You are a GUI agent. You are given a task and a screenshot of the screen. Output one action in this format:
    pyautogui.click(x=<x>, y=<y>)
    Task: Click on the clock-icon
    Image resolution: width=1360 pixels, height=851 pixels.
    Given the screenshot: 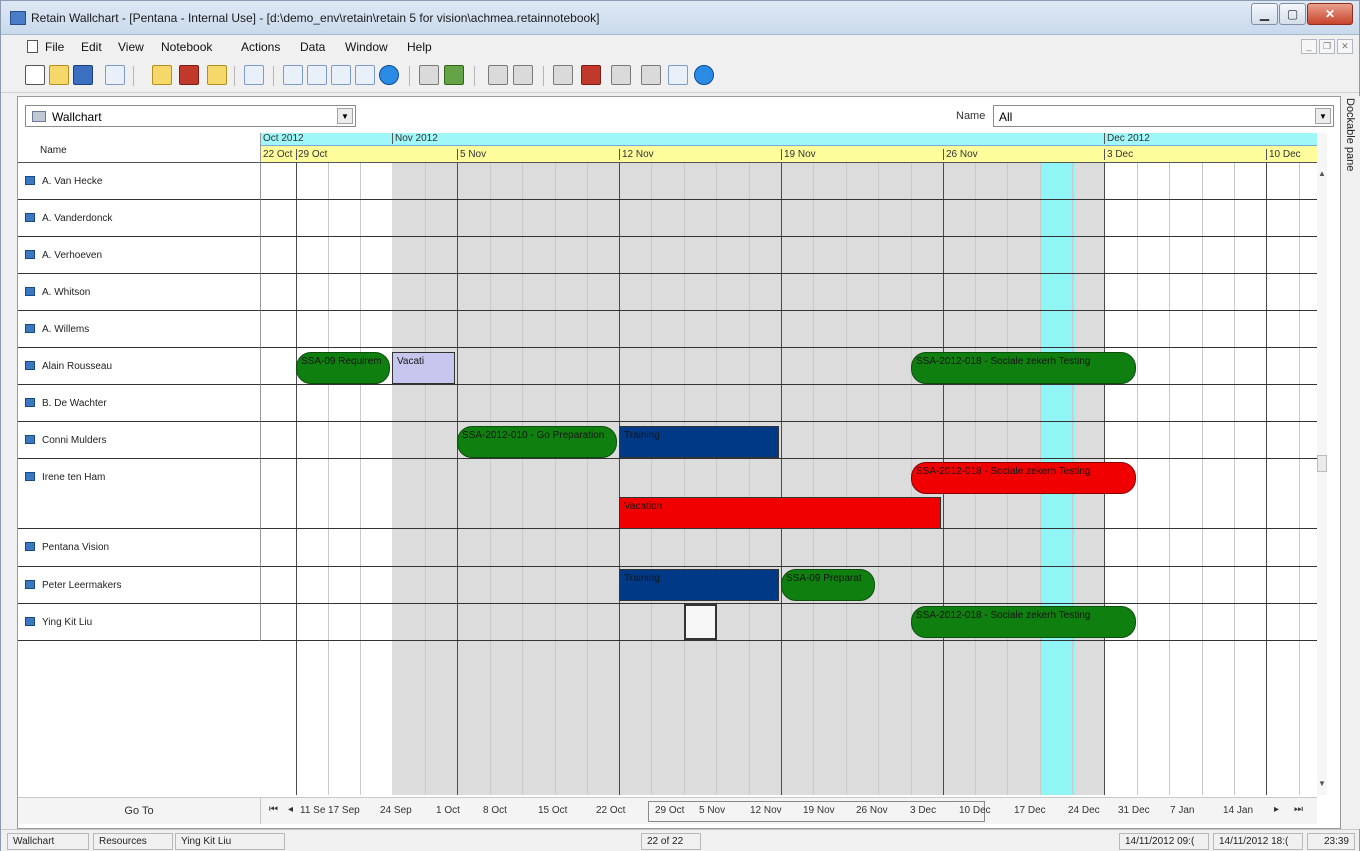 What is the action you would take?
    pyautogui.click(x=389, y=75)
    